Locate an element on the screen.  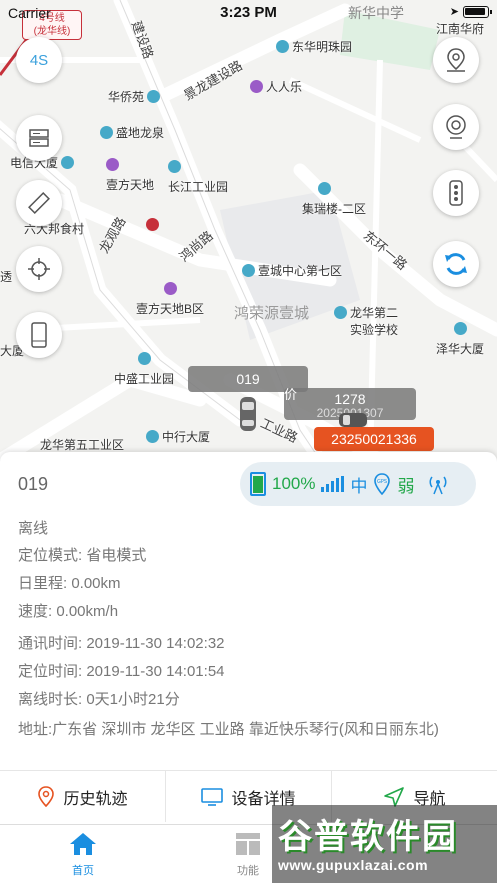
crosshair-icon is located at coordinates (39, 269).